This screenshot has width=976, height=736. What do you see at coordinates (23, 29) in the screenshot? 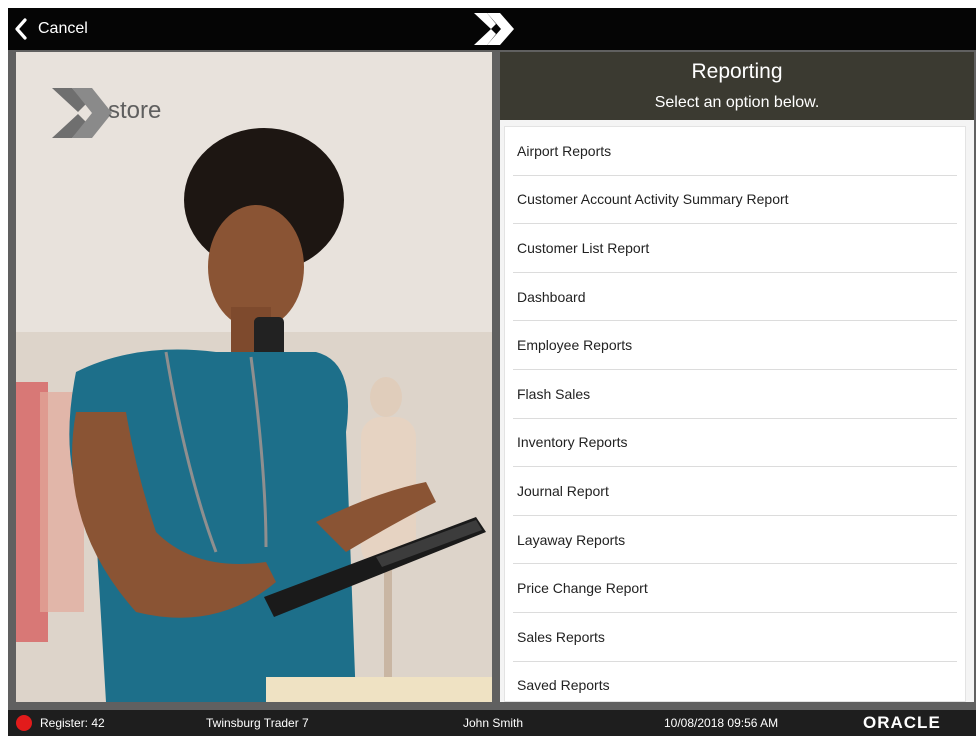
I see `chevron-left-icon` at bounding box center [23, 29].